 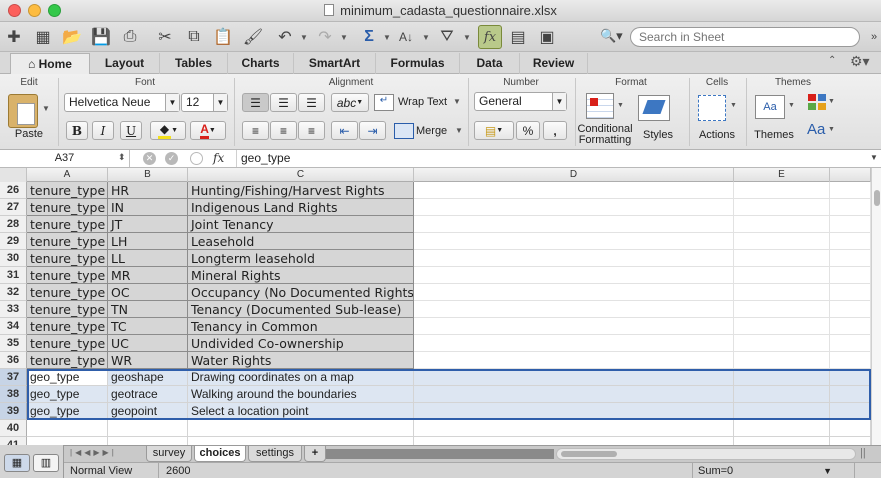 What do you see at coordinates (122, 157) in the screenshot?
I see `name-box-stepper-icon: ⬍` at bounding box center [122, 157].